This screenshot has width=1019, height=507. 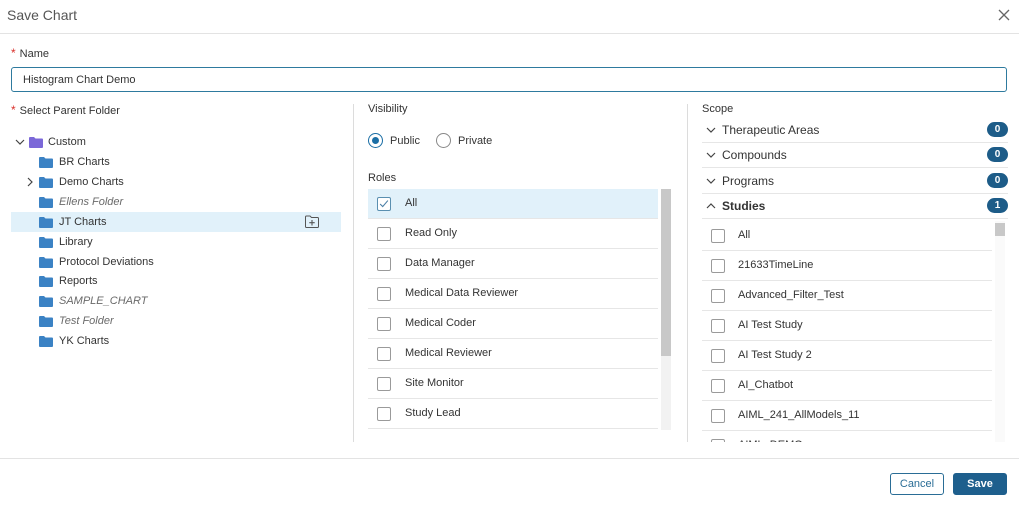 What do you see at coordinates (980, 484) in the screenshot?
I see `save-button: Save` at bounding box center [980, 484].